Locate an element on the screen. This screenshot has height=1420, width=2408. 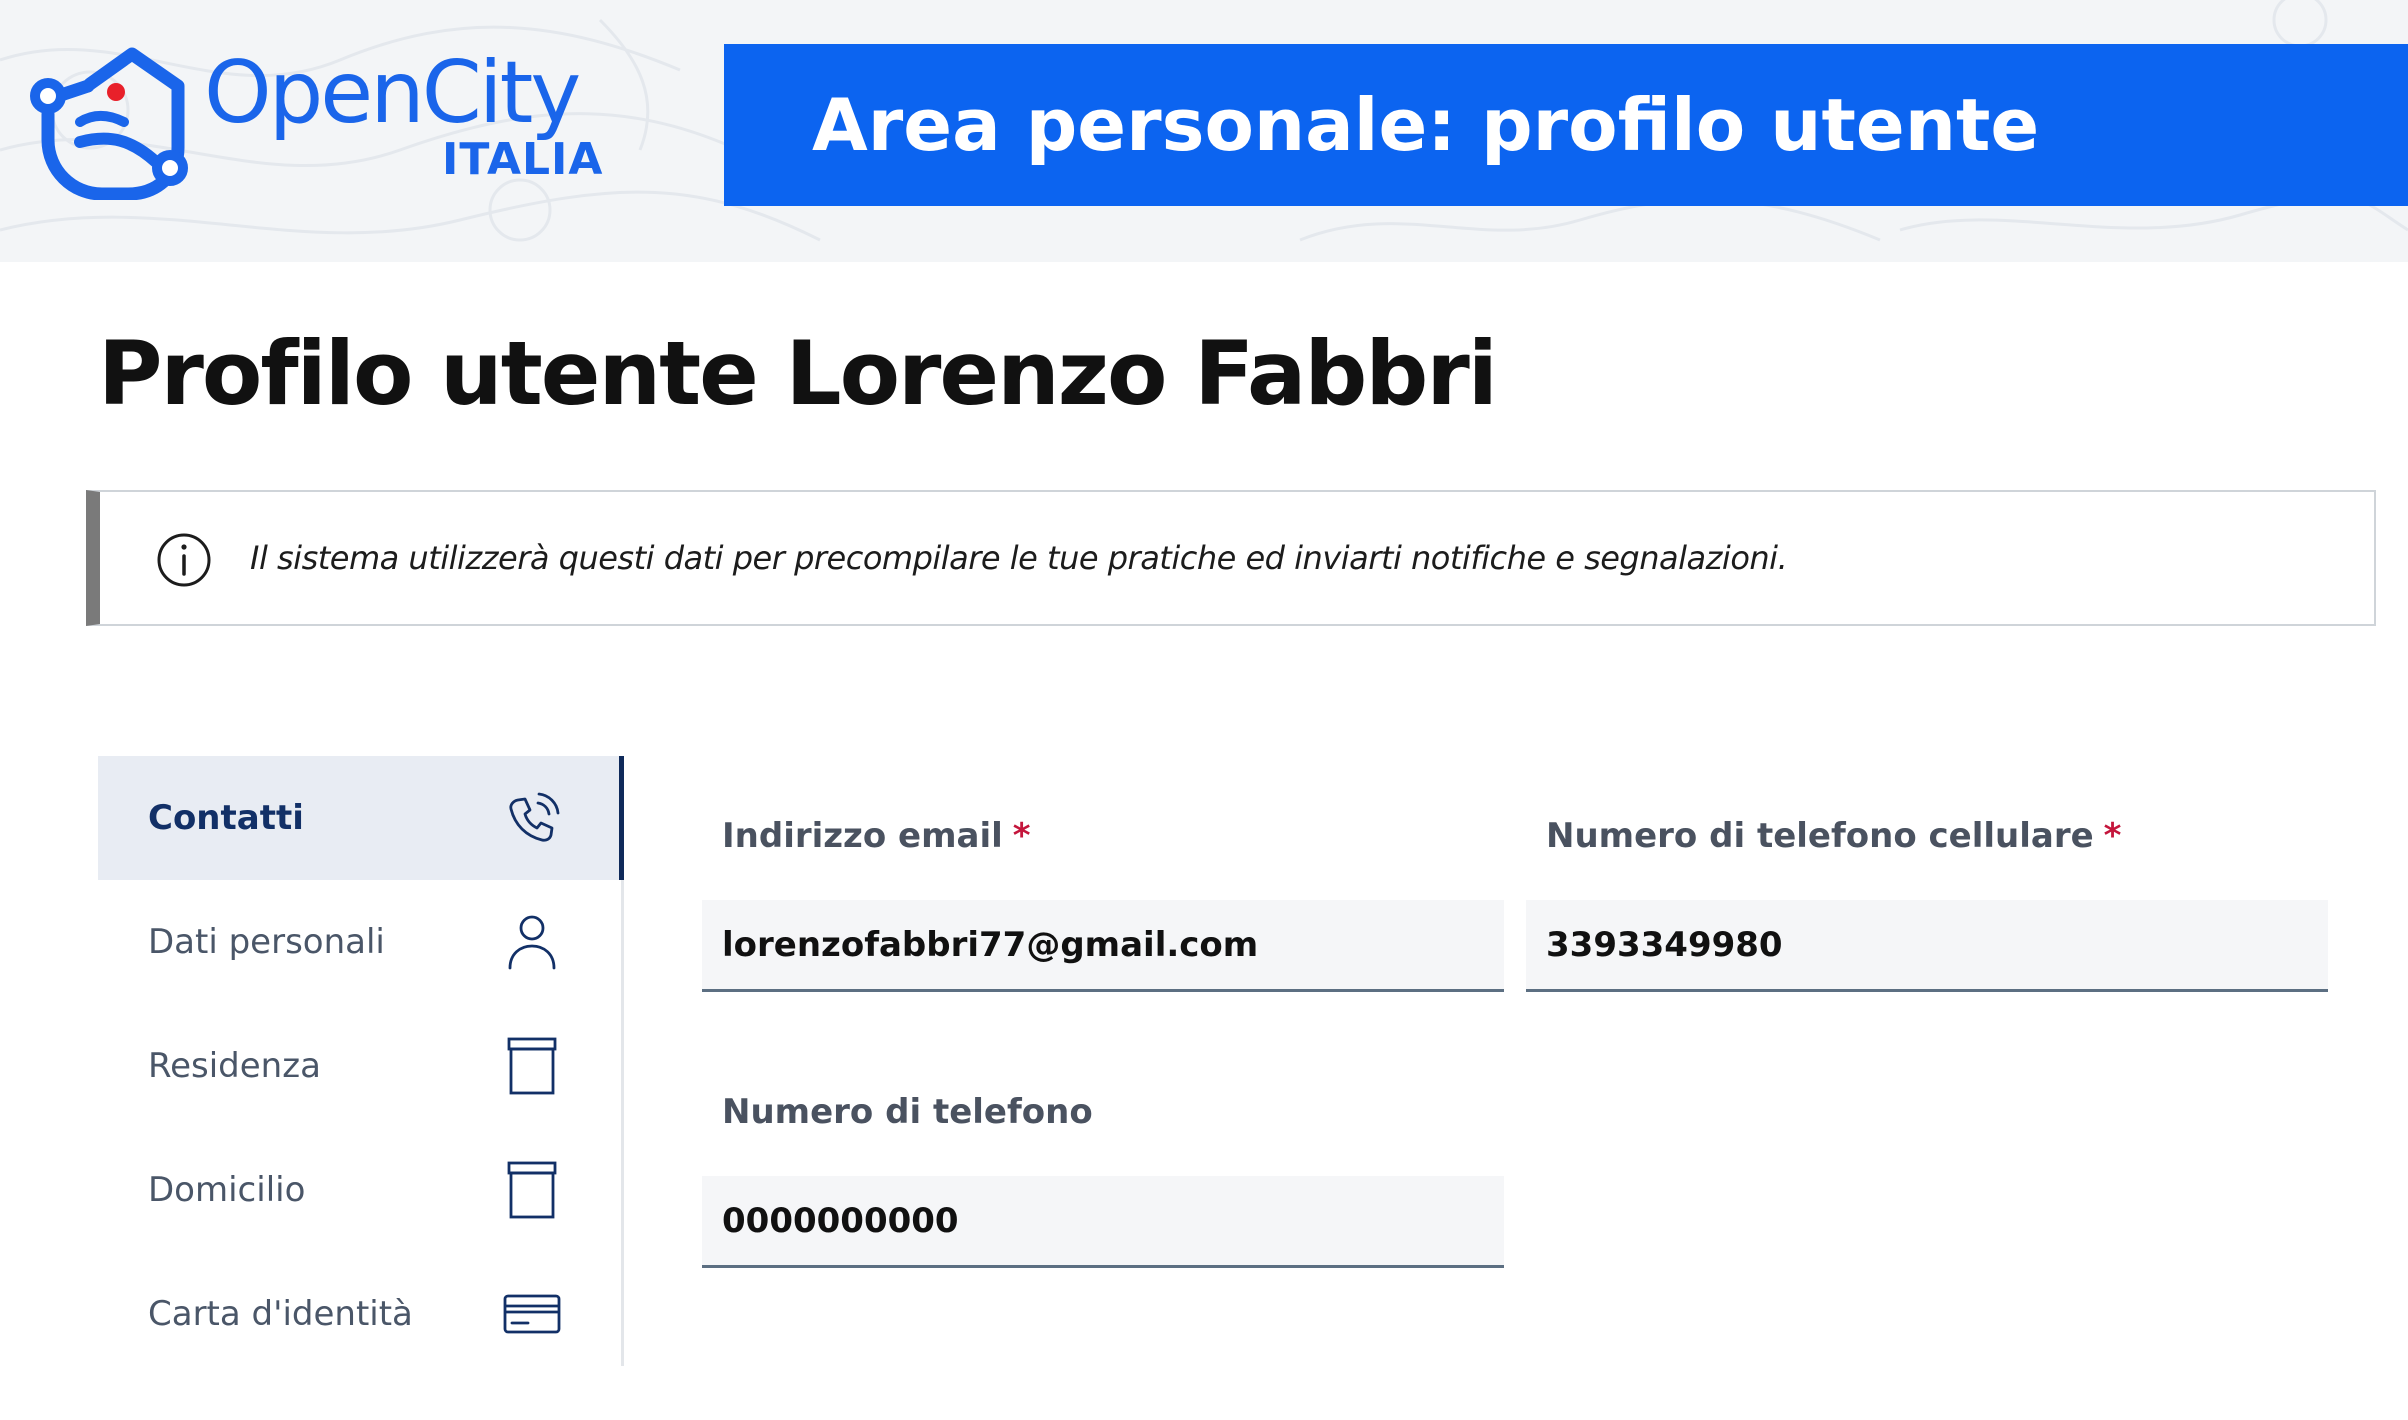
sidebar-item-carta-identita: Carta d'identità is located at coordinates (359, 1314).